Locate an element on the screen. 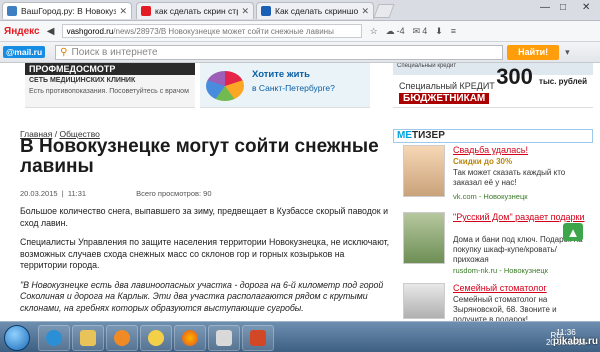 This screenshot has width=600, height=352. yandex-logo: Яндекс is located at coordinates (22, 31).